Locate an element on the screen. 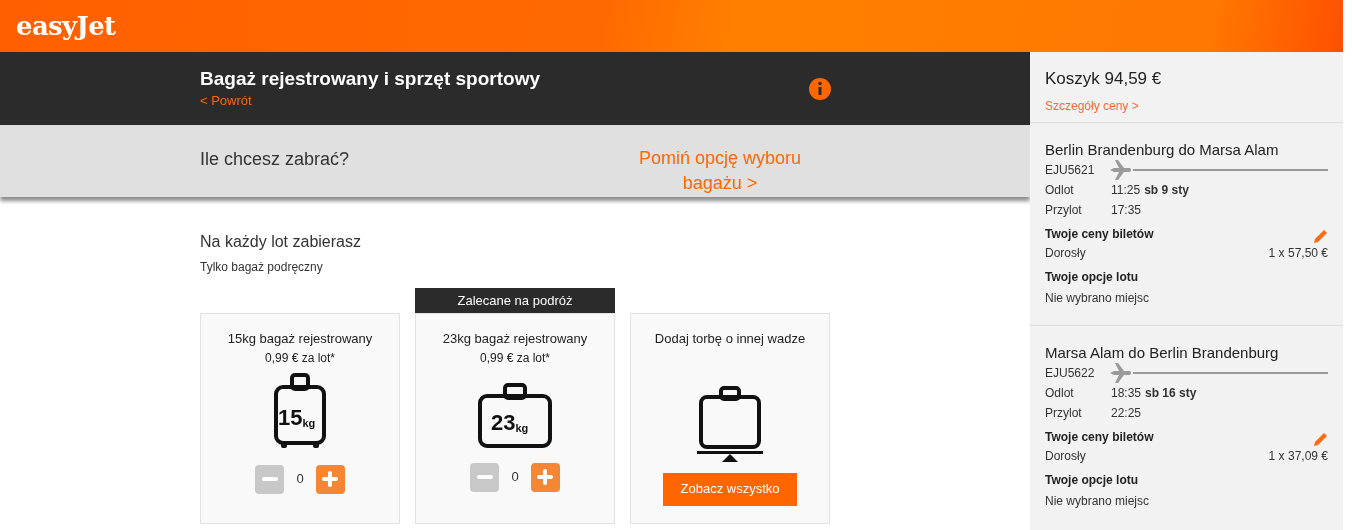  section-subtitle: Tylko bagaż podręczny is located at coordinates (261, 267).